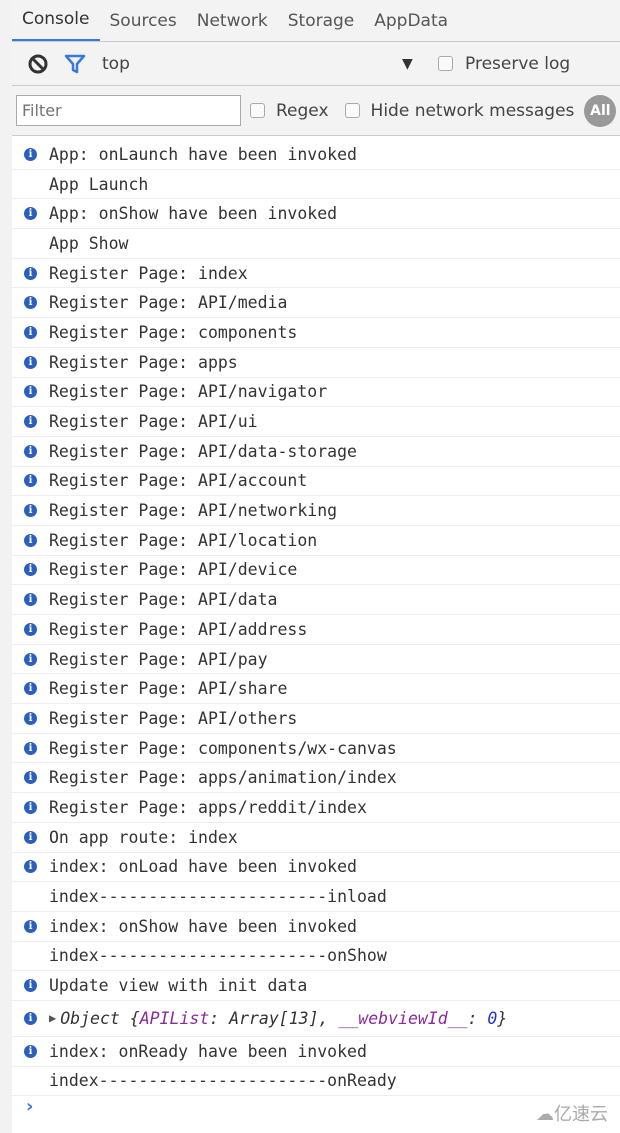 Image resolution: width=620 pixels, height=1133 pixels. I want to click on tab-storage: Storage, so click(321, 20).